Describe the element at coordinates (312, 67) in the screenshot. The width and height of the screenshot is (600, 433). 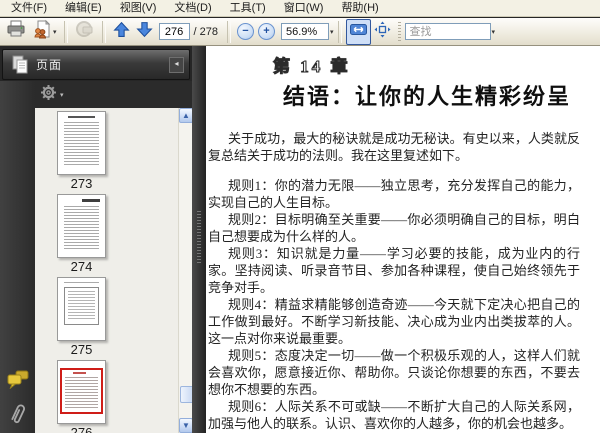
I see `chapter-heading: 第 14 章` at that location.